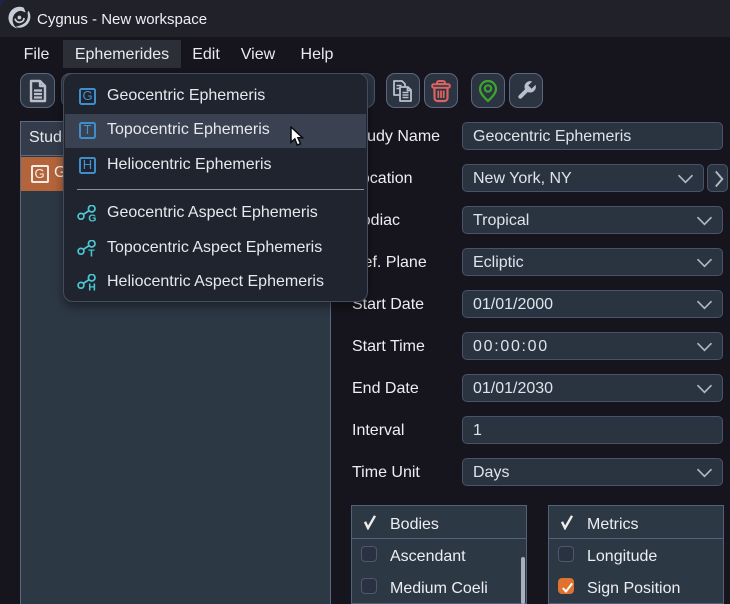 The width and height of the screenshot is (730, 604). I want to click on svg-text: H, so click(92, 288).